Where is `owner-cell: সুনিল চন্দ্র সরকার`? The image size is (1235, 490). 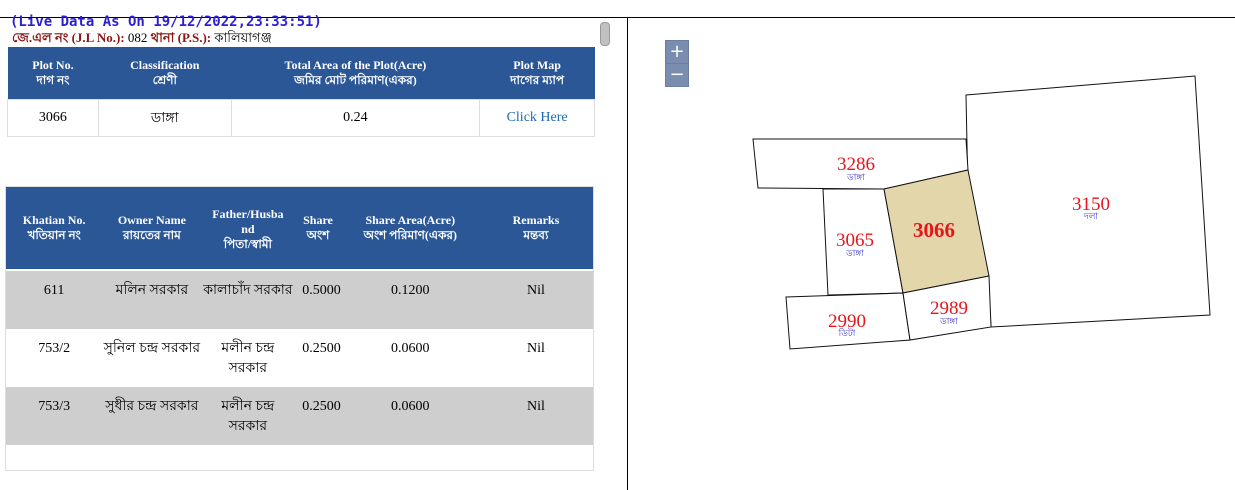 owner-cell: সুনিল চন্দ্র সরকার is located at coordinates (152, 348).